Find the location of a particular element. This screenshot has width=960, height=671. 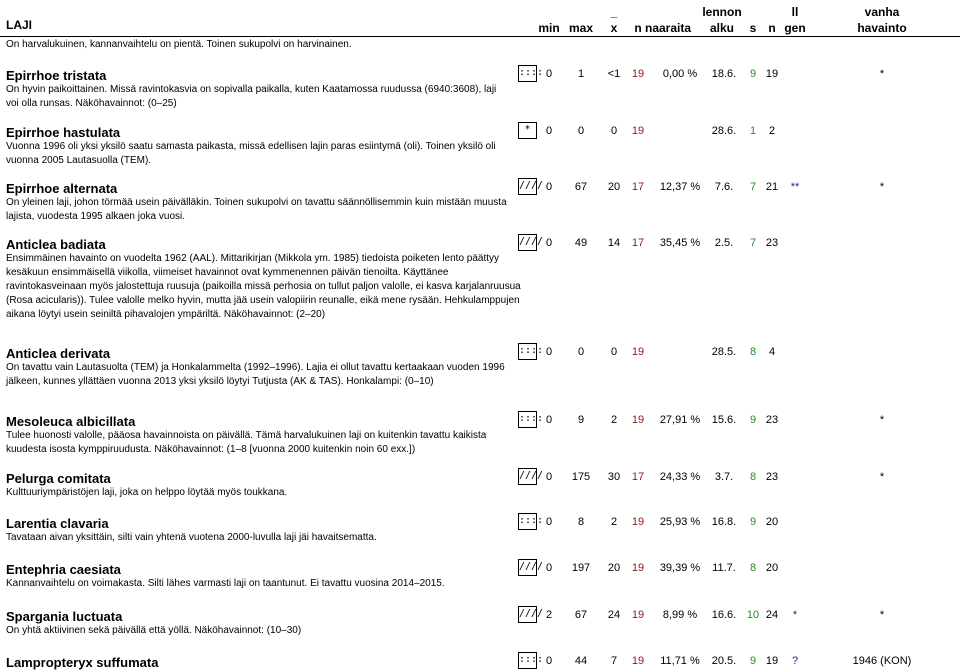

value-alku: 16.8. is located at coordinates (724, 522).